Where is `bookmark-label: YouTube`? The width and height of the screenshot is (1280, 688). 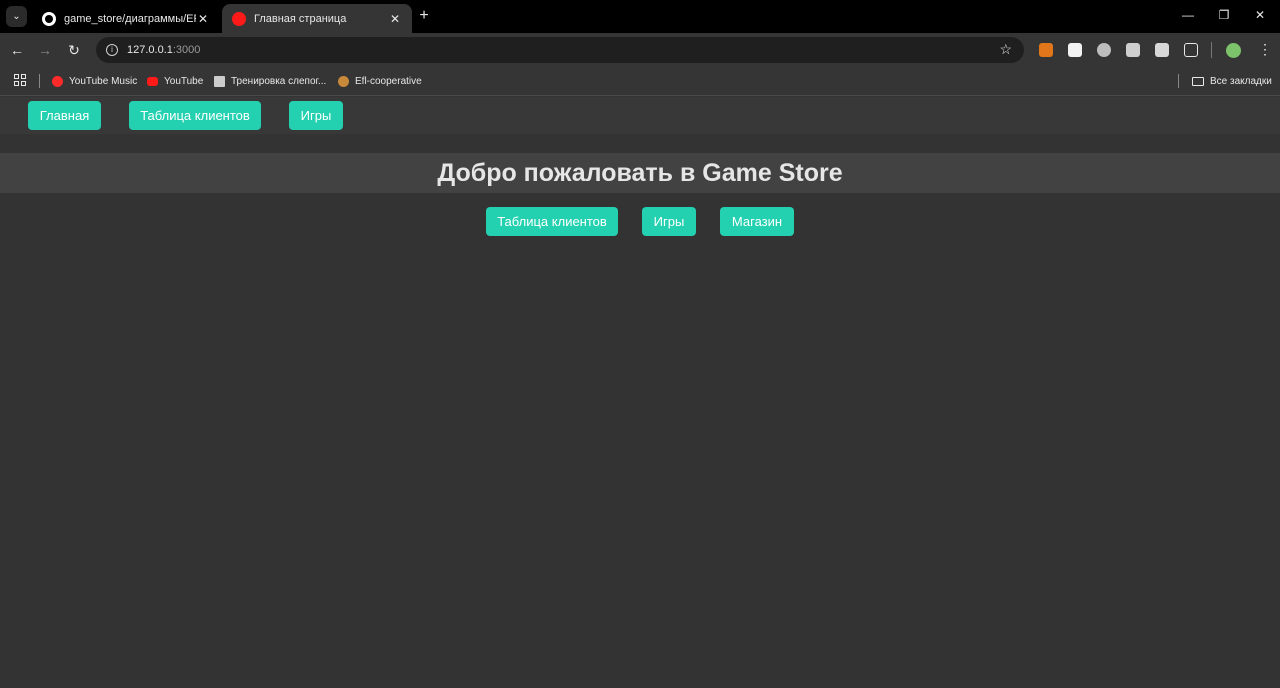 bookmark-label: YouTube is located at coordinates (184, 81).